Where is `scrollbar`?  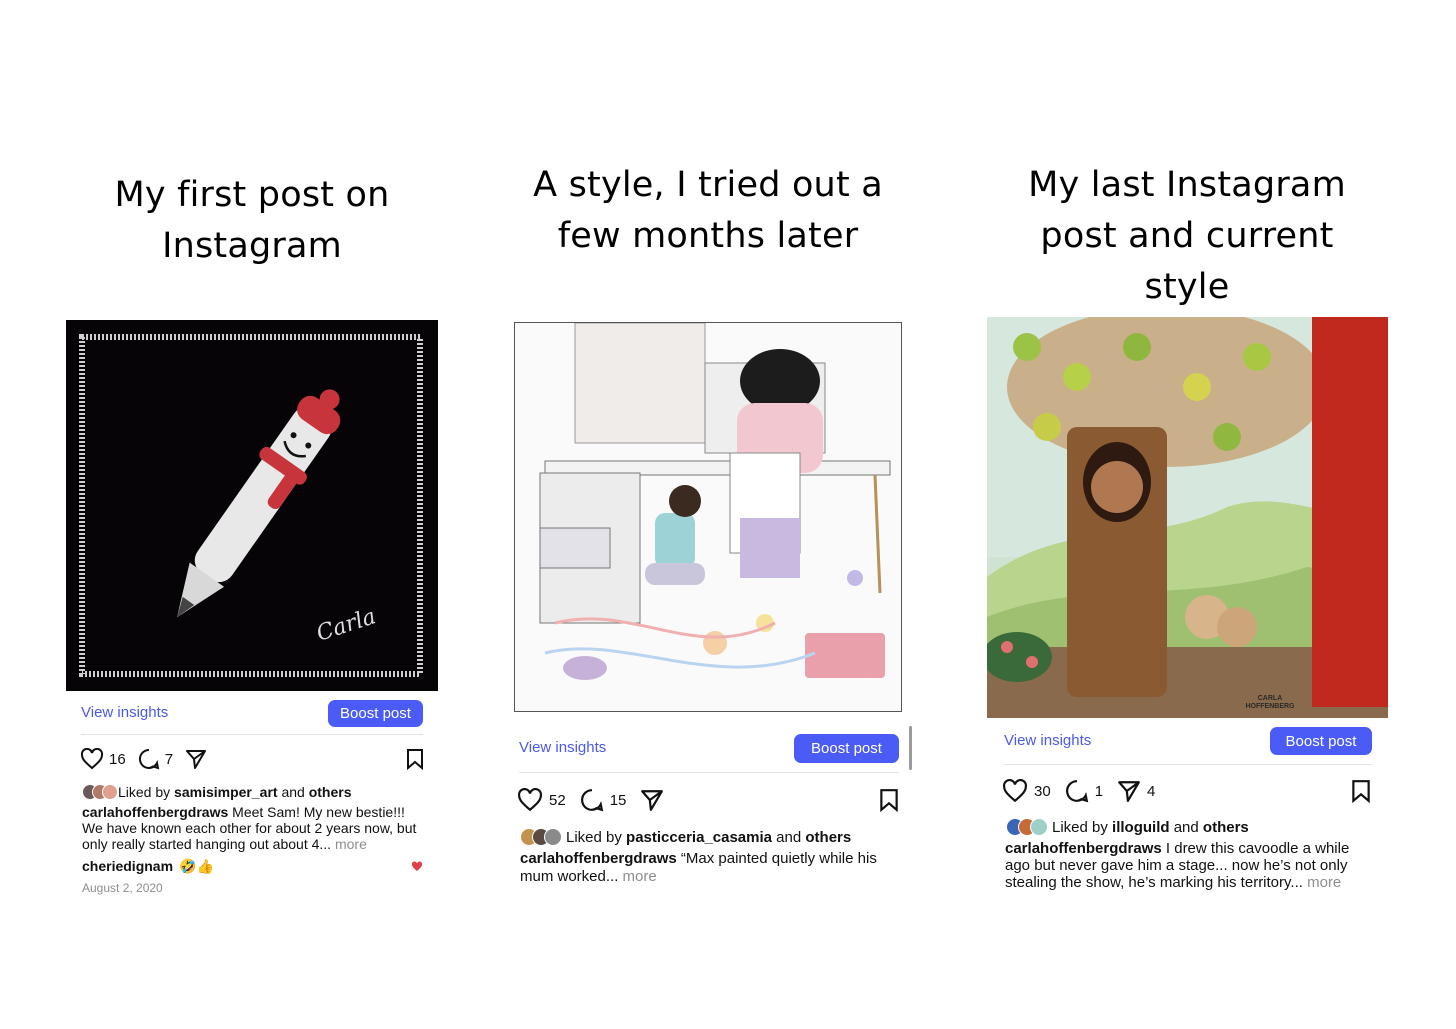 scrollbar is located at coordinates (910, 748).